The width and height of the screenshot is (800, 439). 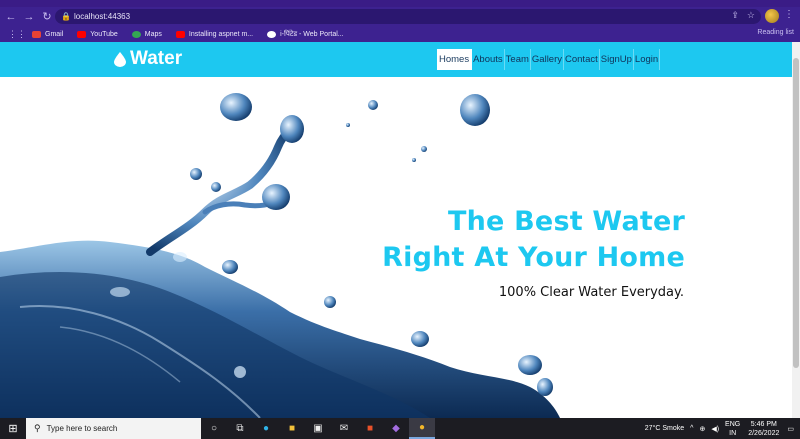 What do you see at coordinates (533, 240) in the screenshot?
I see `hero-headline: The Best Water Right At Your Home` at bounding box center [533, 240].